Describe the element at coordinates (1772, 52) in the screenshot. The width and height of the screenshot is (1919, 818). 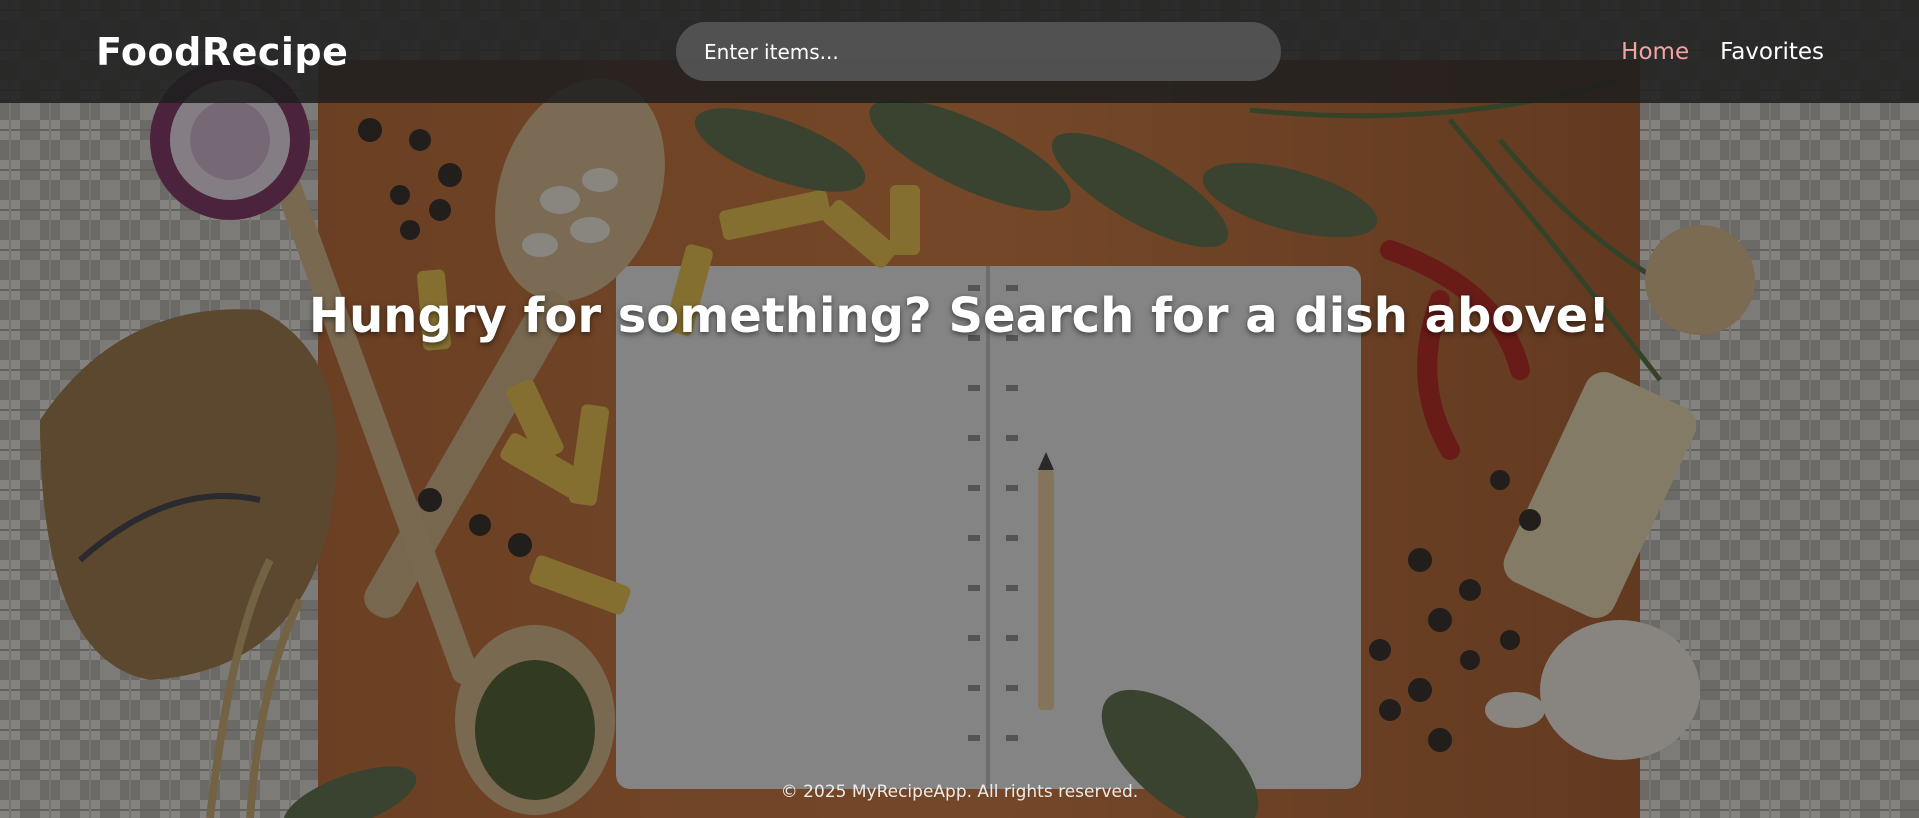
I see `nav-favorites-link: Favorites` at that location.